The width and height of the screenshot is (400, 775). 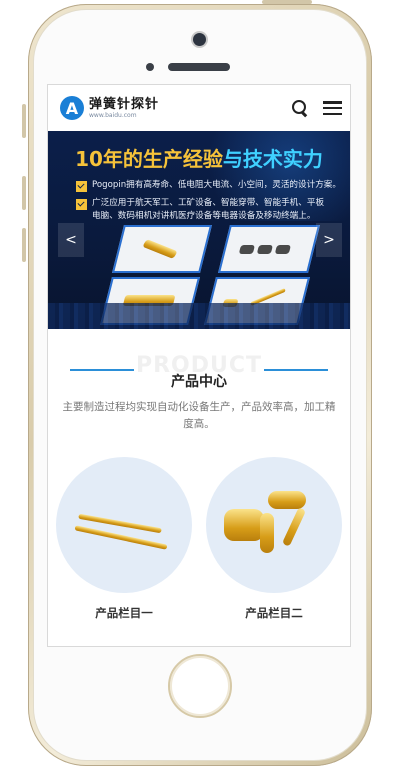 What do you see at coordinates (199, 39) in the screenshot?
I see `front-camera` at bounding box center [199, 39].